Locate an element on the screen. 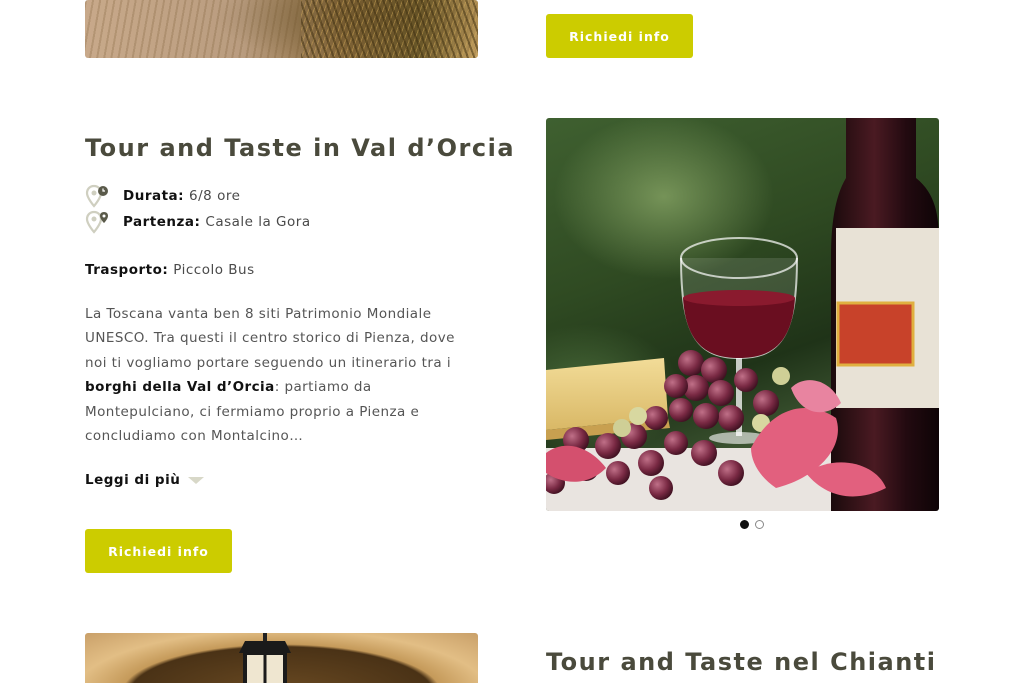  transport-label: Trasporto: is located at coordinates (127, 270).